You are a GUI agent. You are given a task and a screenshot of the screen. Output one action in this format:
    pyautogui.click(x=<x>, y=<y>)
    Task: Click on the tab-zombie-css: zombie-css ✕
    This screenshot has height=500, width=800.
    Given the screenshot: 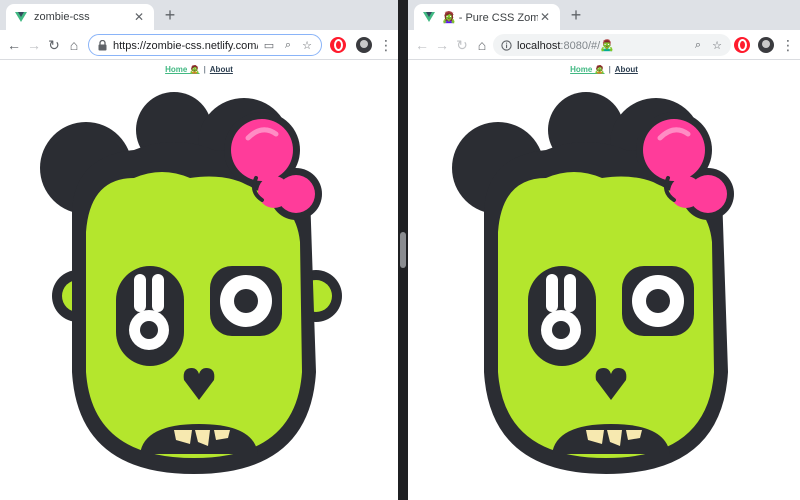 What is the action you would take?
    pyautogui.click(x=80, y=17)
    